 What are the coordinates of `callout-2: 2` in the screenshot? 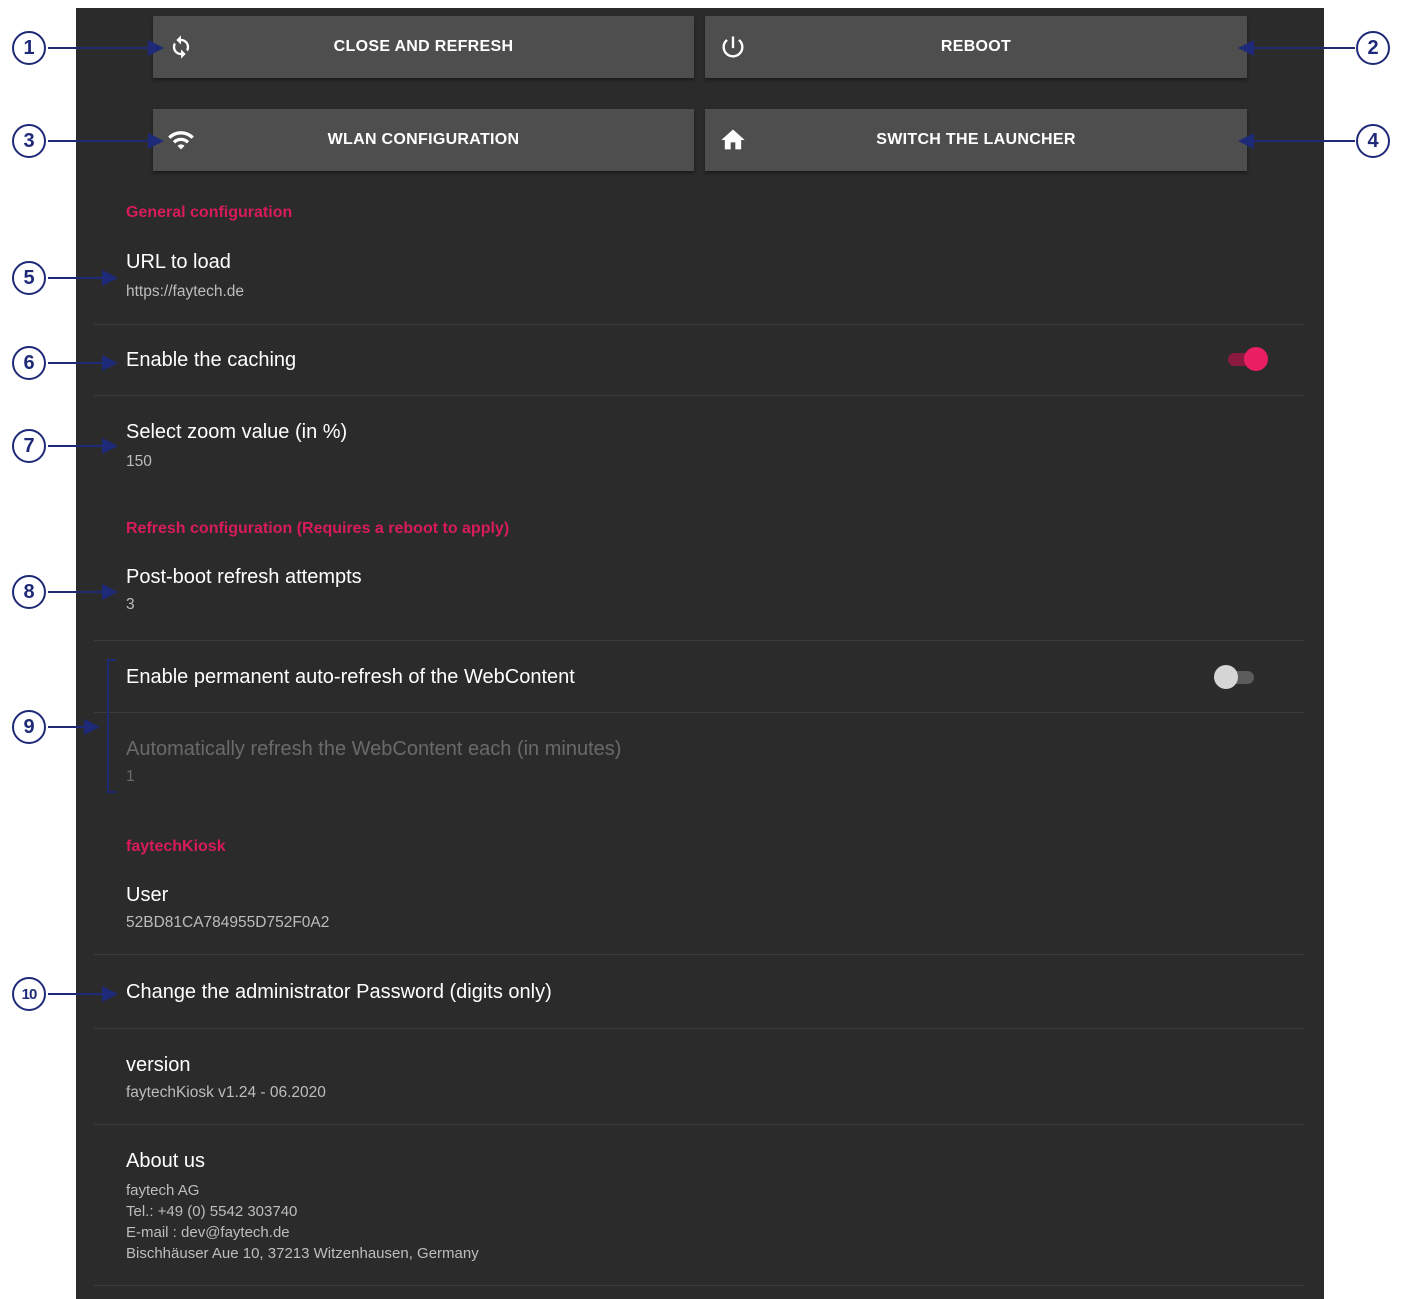 It's located at (1373, 48).